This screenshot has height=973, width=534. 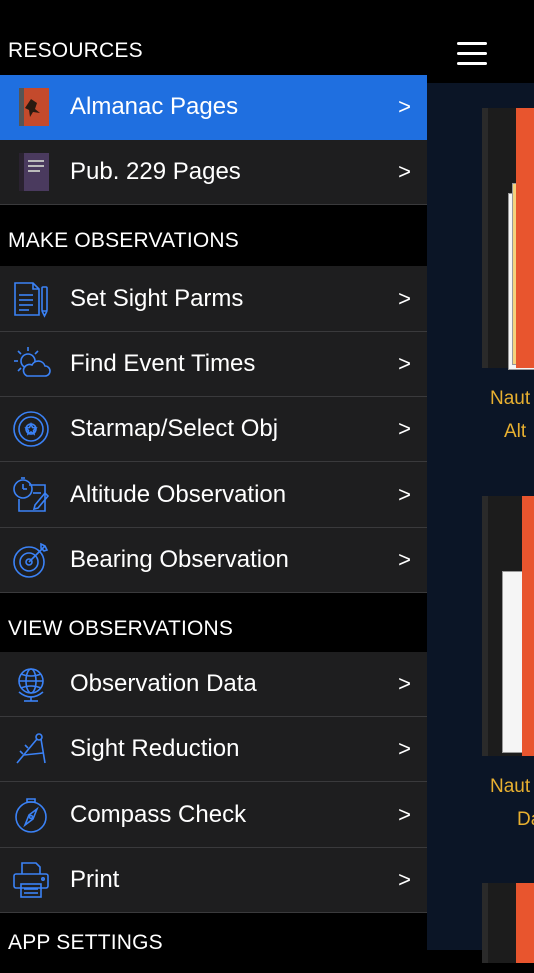 I want to click on menu-item-almanac-pages: Almanac Pages >, so click(x=213, y=107).